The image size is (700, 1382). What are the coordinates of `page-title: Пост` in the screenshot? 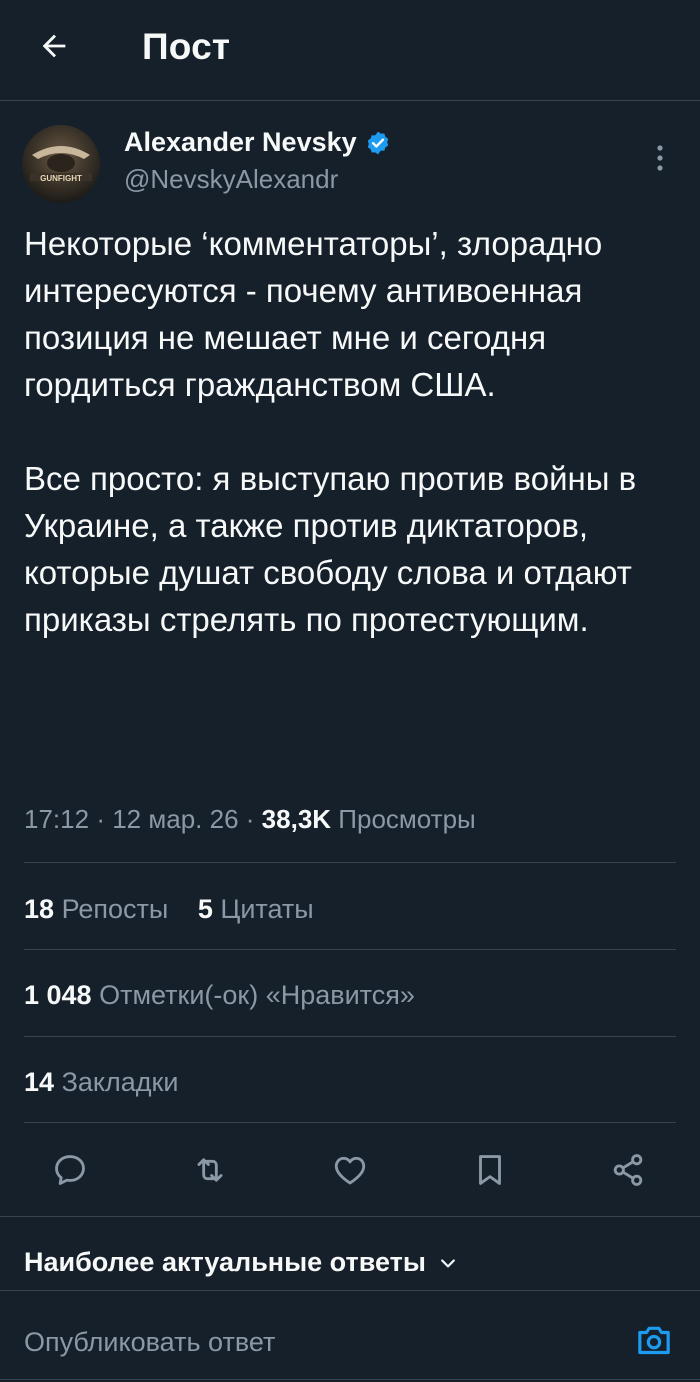 It's located at (186, 46).